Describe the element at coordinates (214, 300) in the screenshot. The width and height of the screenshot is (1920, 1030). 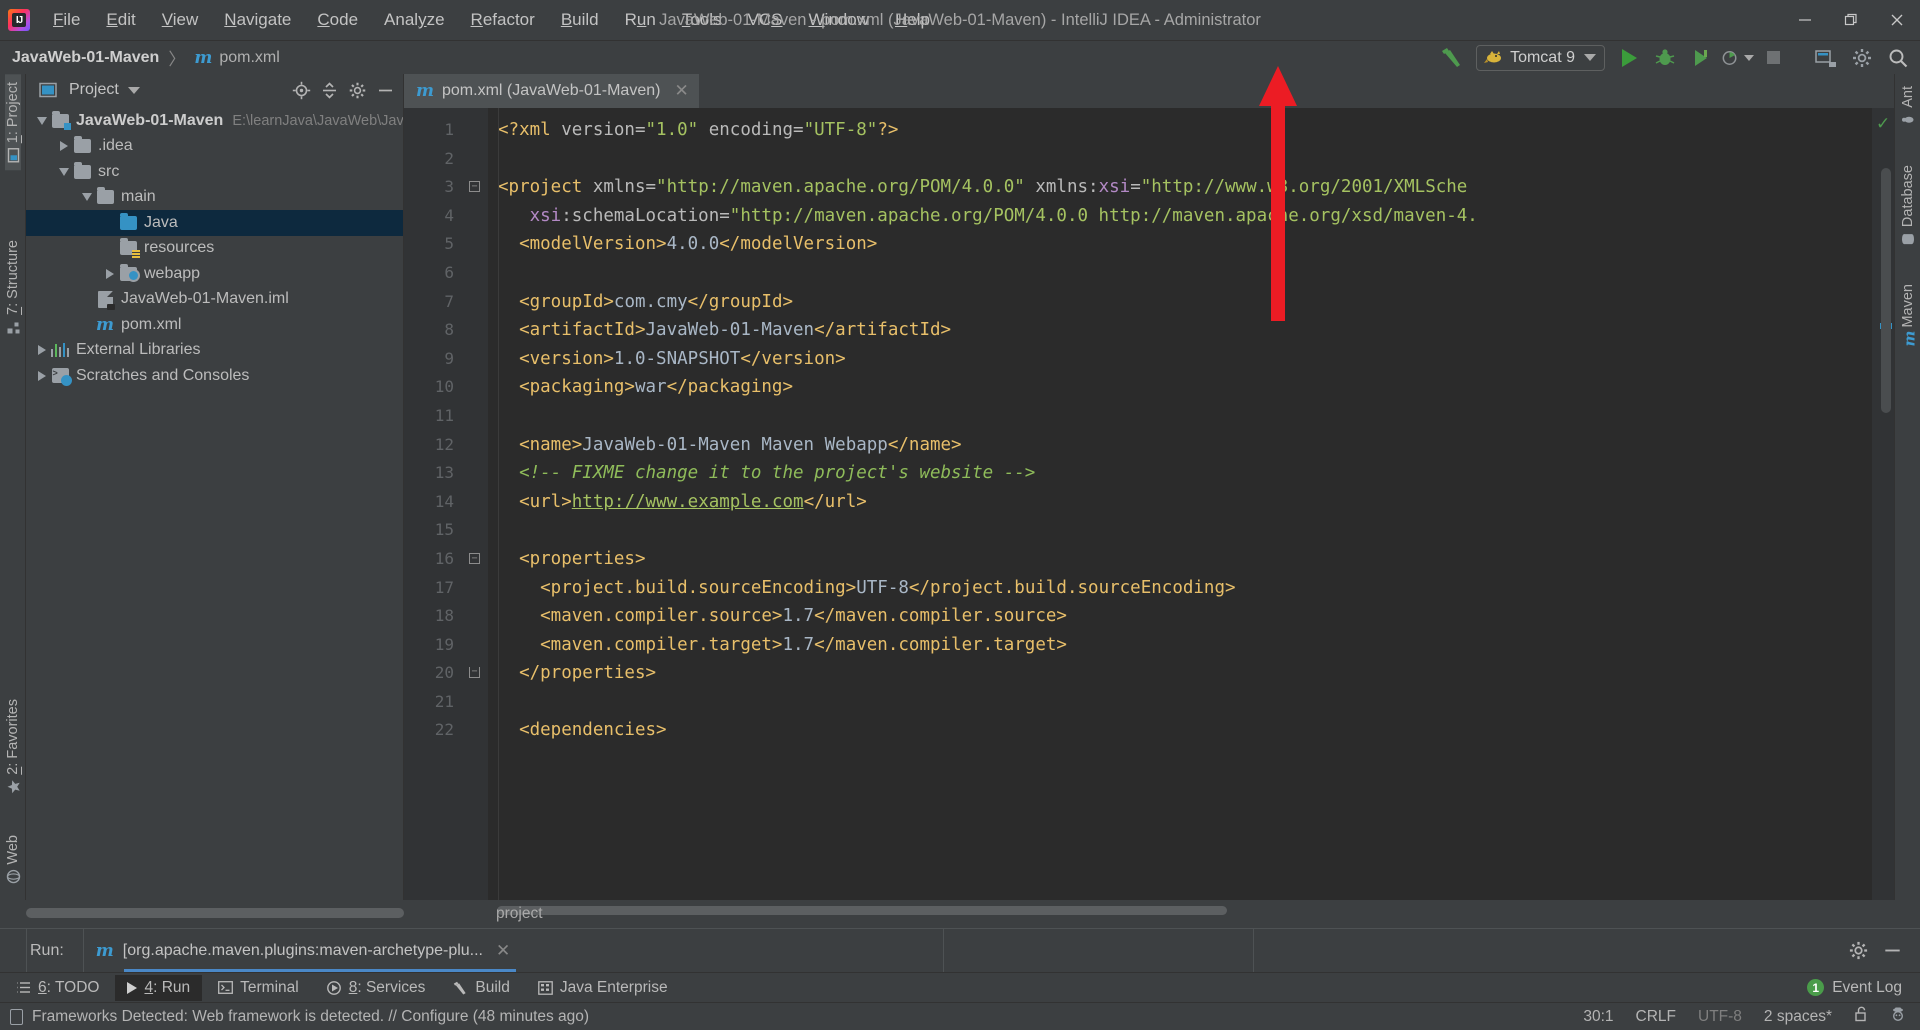
I see `tree-node-iml: JavaWeb-01-Maven.iml` at that location.